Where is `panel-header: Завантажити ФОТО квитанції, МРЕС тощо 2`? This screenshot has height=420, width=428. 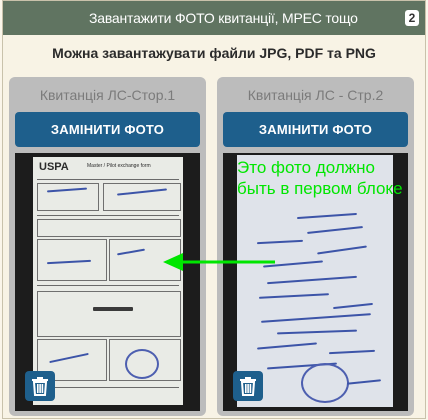 panel-header: Завантажити ФОТО квитанції, МРЕС тощо 2 is located at coordinates (214, 18).